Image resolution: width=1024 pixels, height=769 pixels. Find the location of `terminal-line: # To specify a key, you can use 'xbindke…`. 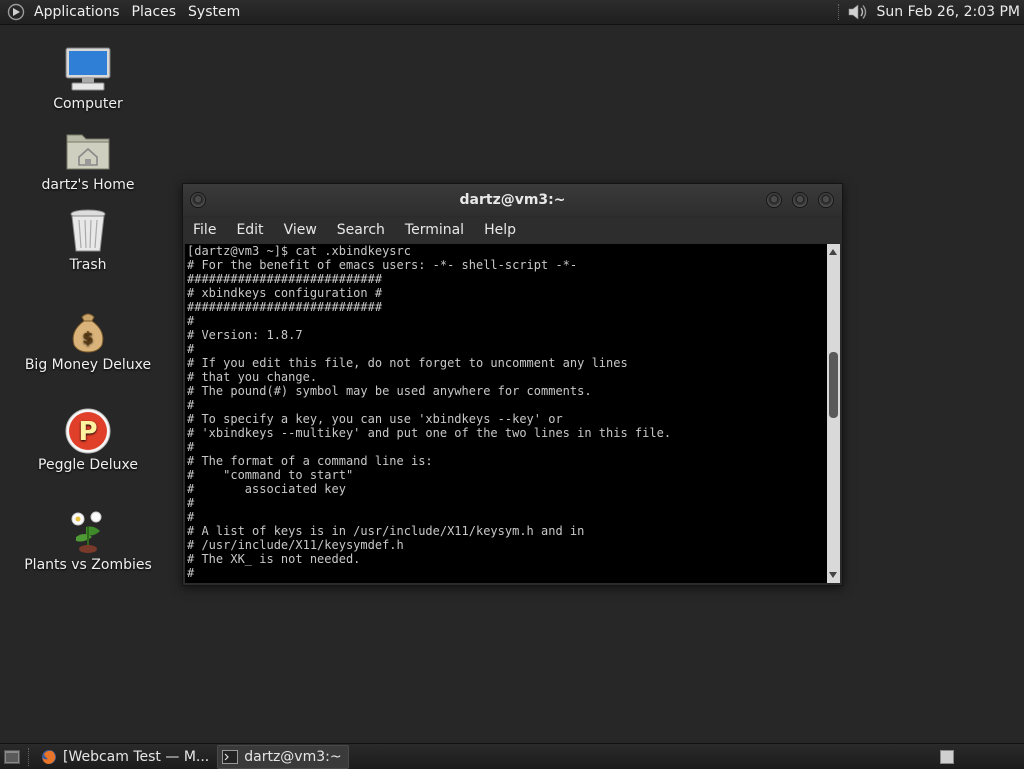

terminal-line: # To specify a key, you can use 'xbindke… is located at coordinates (375, 419).